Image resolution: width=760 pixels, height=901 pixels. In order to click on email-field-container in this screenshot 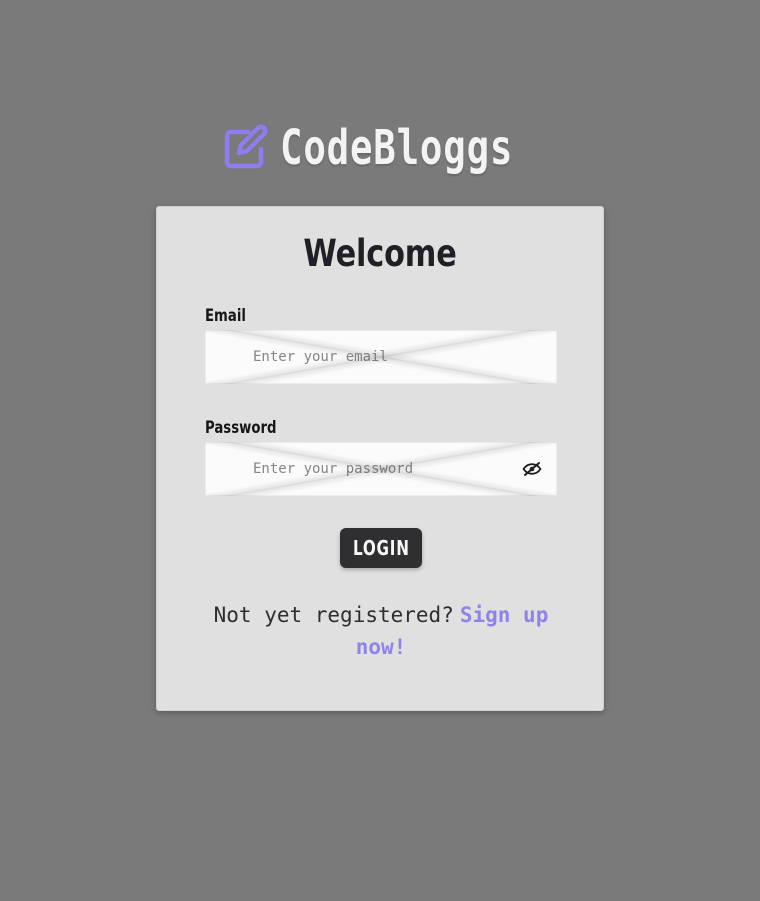, I will do `click(381, 357)`.